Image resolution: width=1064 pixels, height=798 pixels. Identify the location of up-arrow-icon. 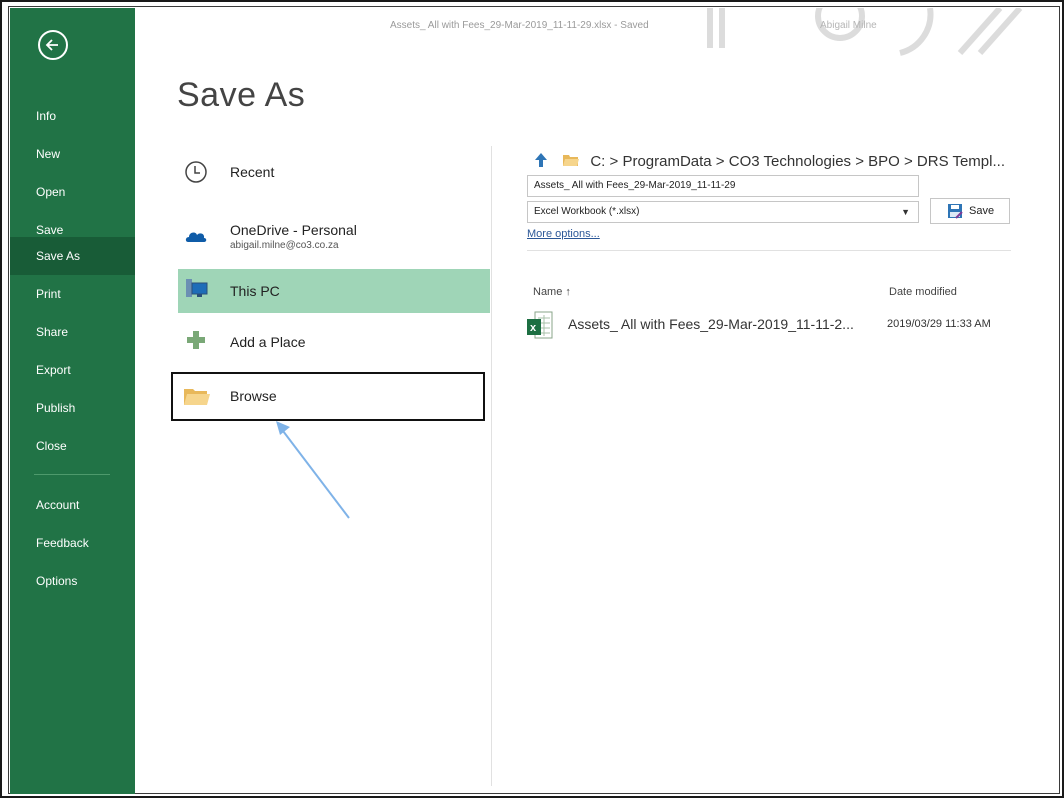
(541, 160).